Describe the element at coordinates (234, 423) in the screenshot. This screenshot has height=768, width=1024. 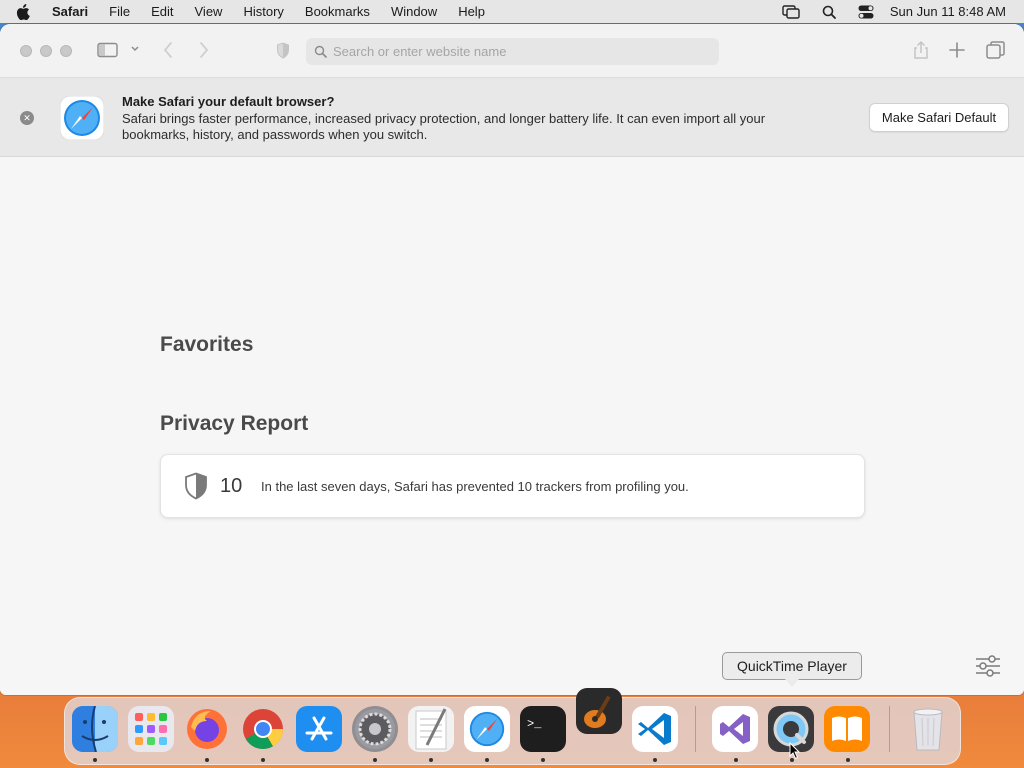
I see `privacy-report-title: Privacy Report` at that location.